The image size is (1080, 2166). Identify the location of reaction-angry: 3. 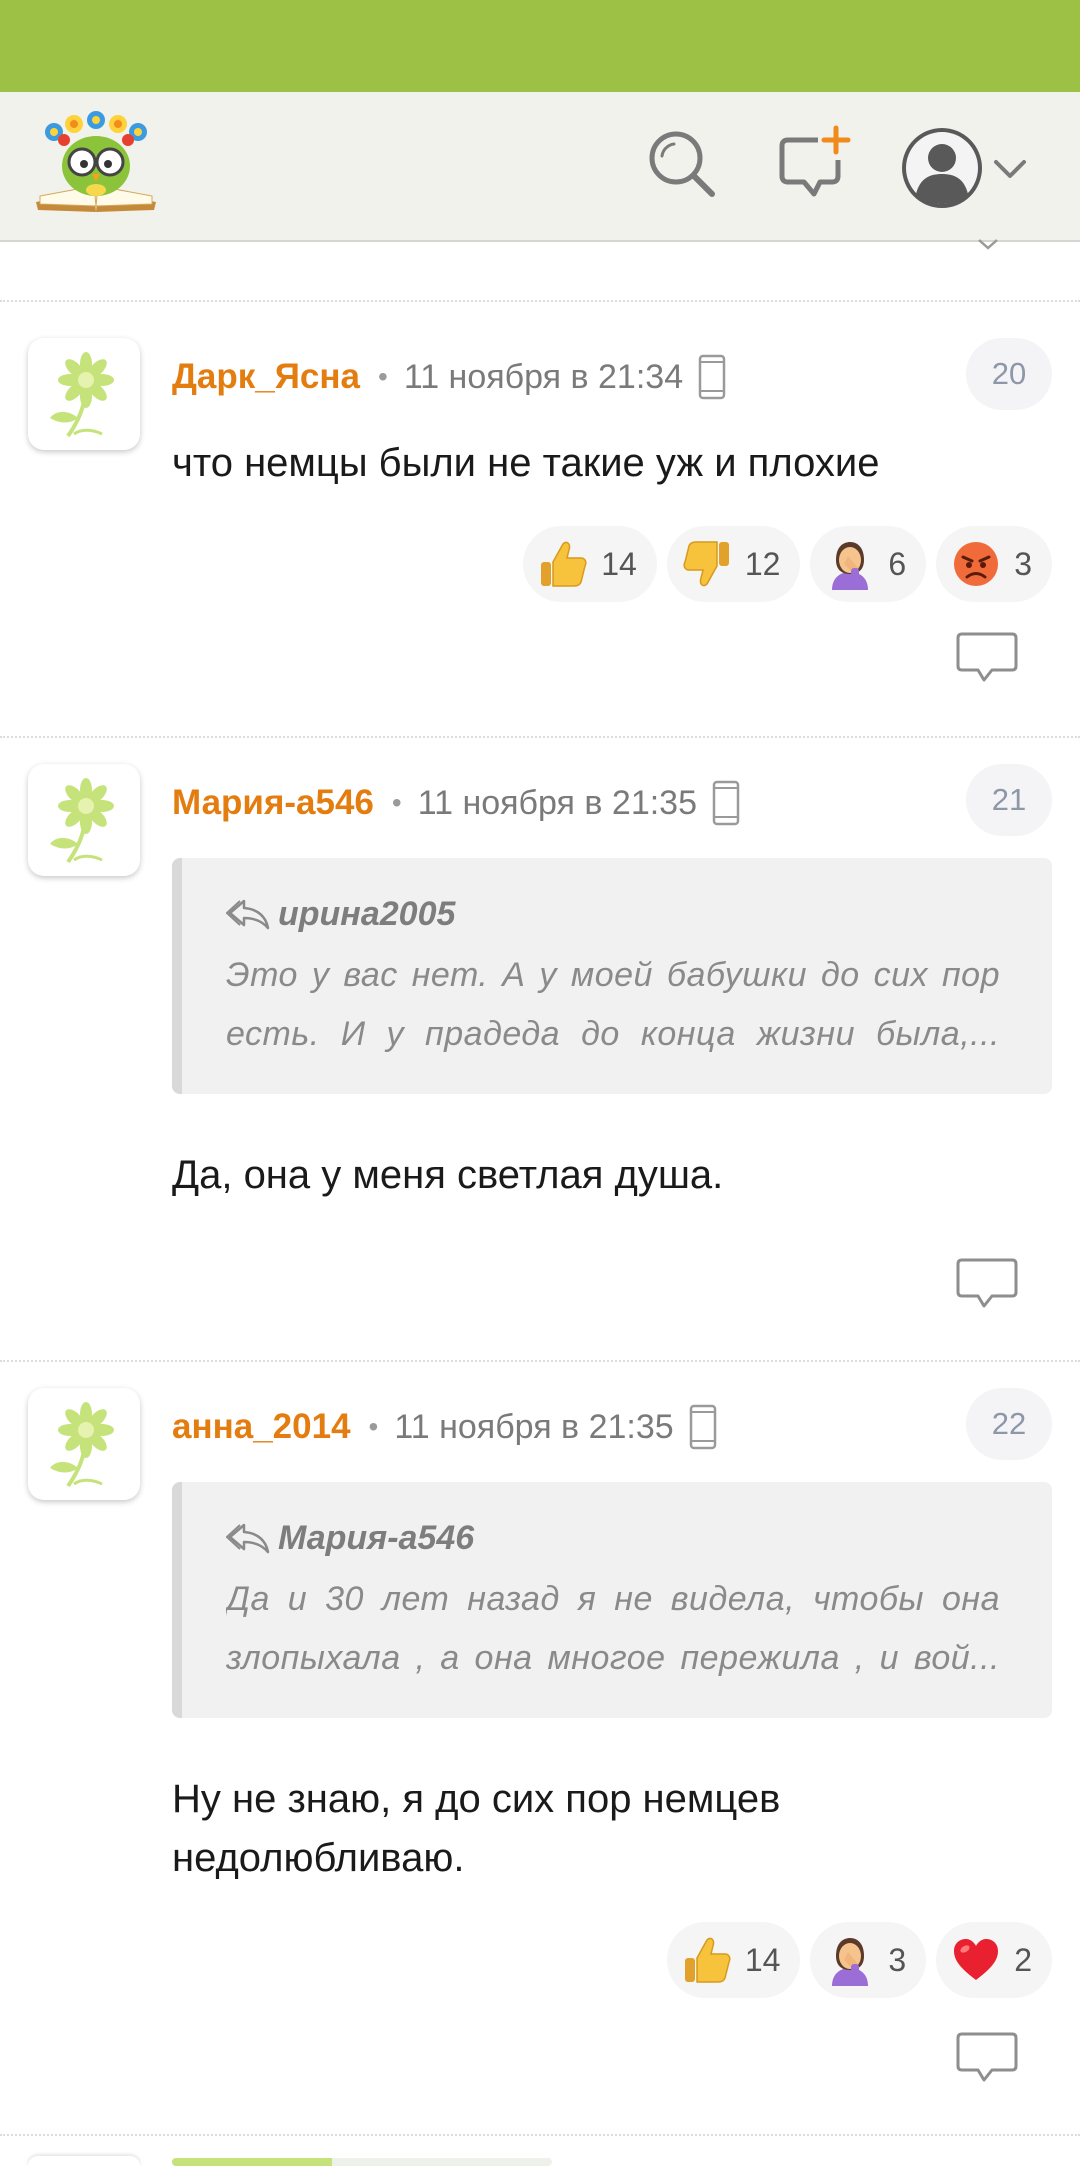
(994, 564).